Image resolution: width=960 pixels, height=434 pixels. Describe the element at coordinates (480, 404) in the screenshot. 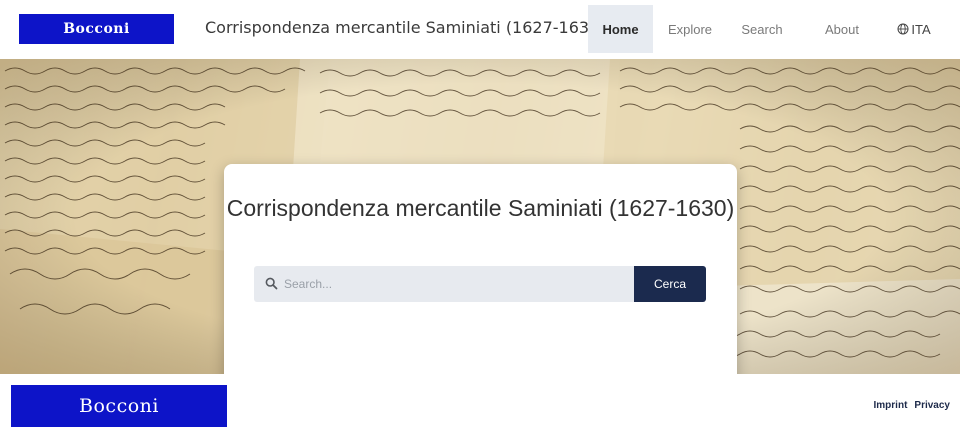

I see `site-footer: Bocconi Imprint Privacy` at that location.